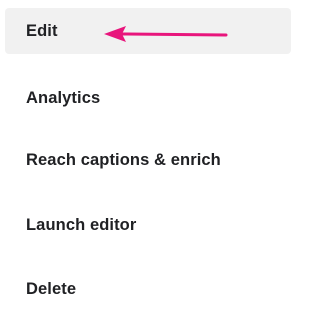 This screenshot has height=312, width=320. What do you see at coordinates (51, 288) in the screenshot?
I see `menu-item-label: Delete` at bounding box center [51, 288].